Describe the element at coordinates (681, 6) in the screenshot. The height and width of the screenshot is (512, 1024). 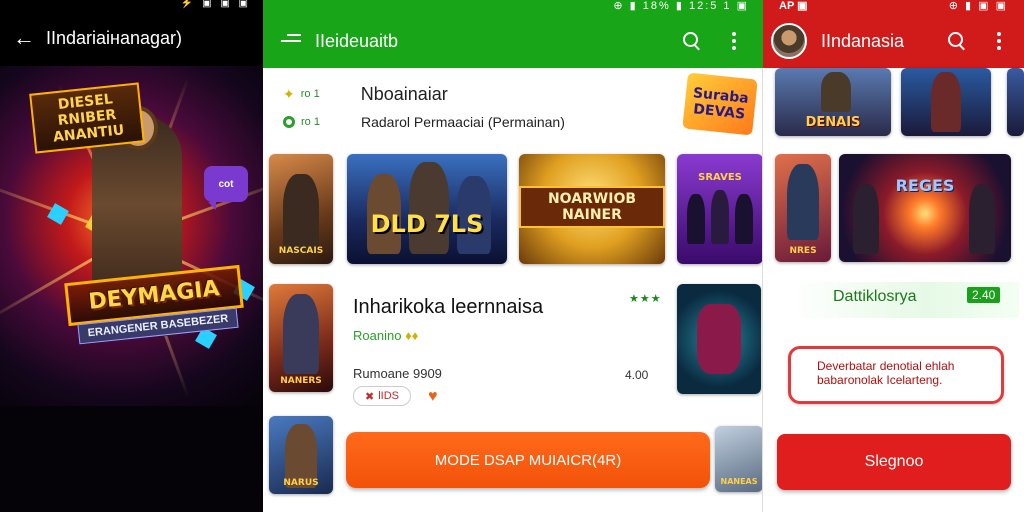
I see `status-icons: ⊕ ▮ 18% ▮ 12:5 1 ▣` at that location.